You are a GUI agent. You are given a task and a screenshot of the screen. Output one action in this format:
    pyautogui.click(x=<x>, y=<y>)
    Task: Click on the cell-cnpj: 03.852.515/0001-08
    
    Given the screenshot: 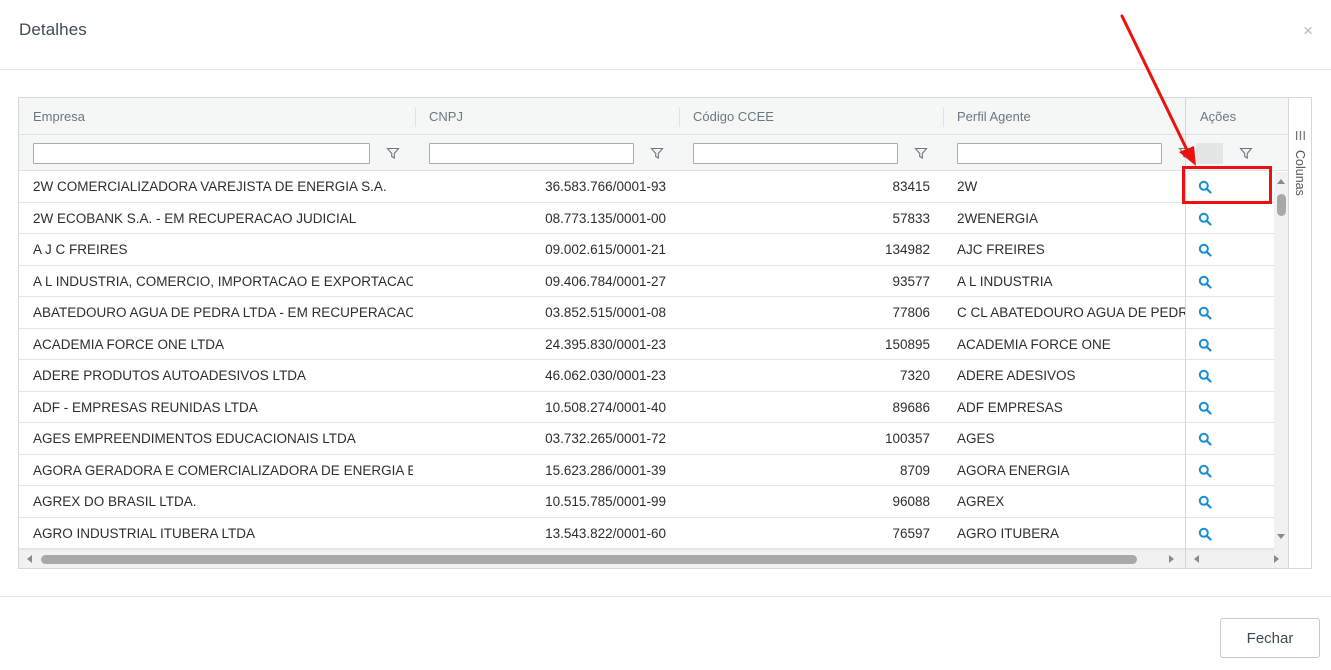 What is the action you would take?
    pyautogui.click(x=605, y=312)
    